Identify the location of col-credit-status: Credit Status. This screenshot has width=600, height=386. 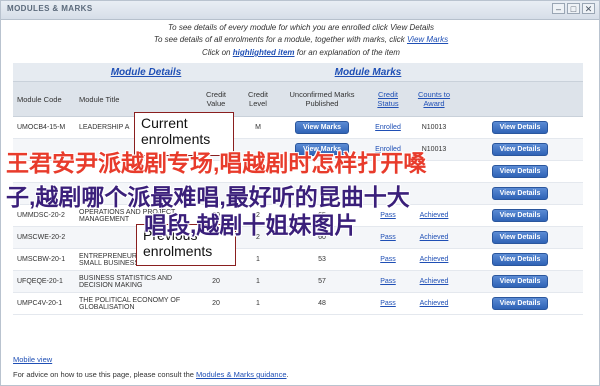
(388, 99).